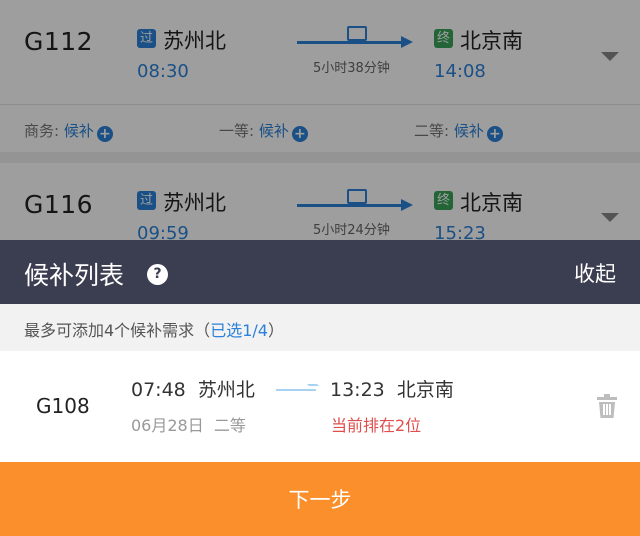 This screenshot has width=640, height=536. What do you see at coordinates (595, 273) in the screenshot?
I see `collapse-button: 收起` at bounding box center [595, 273].